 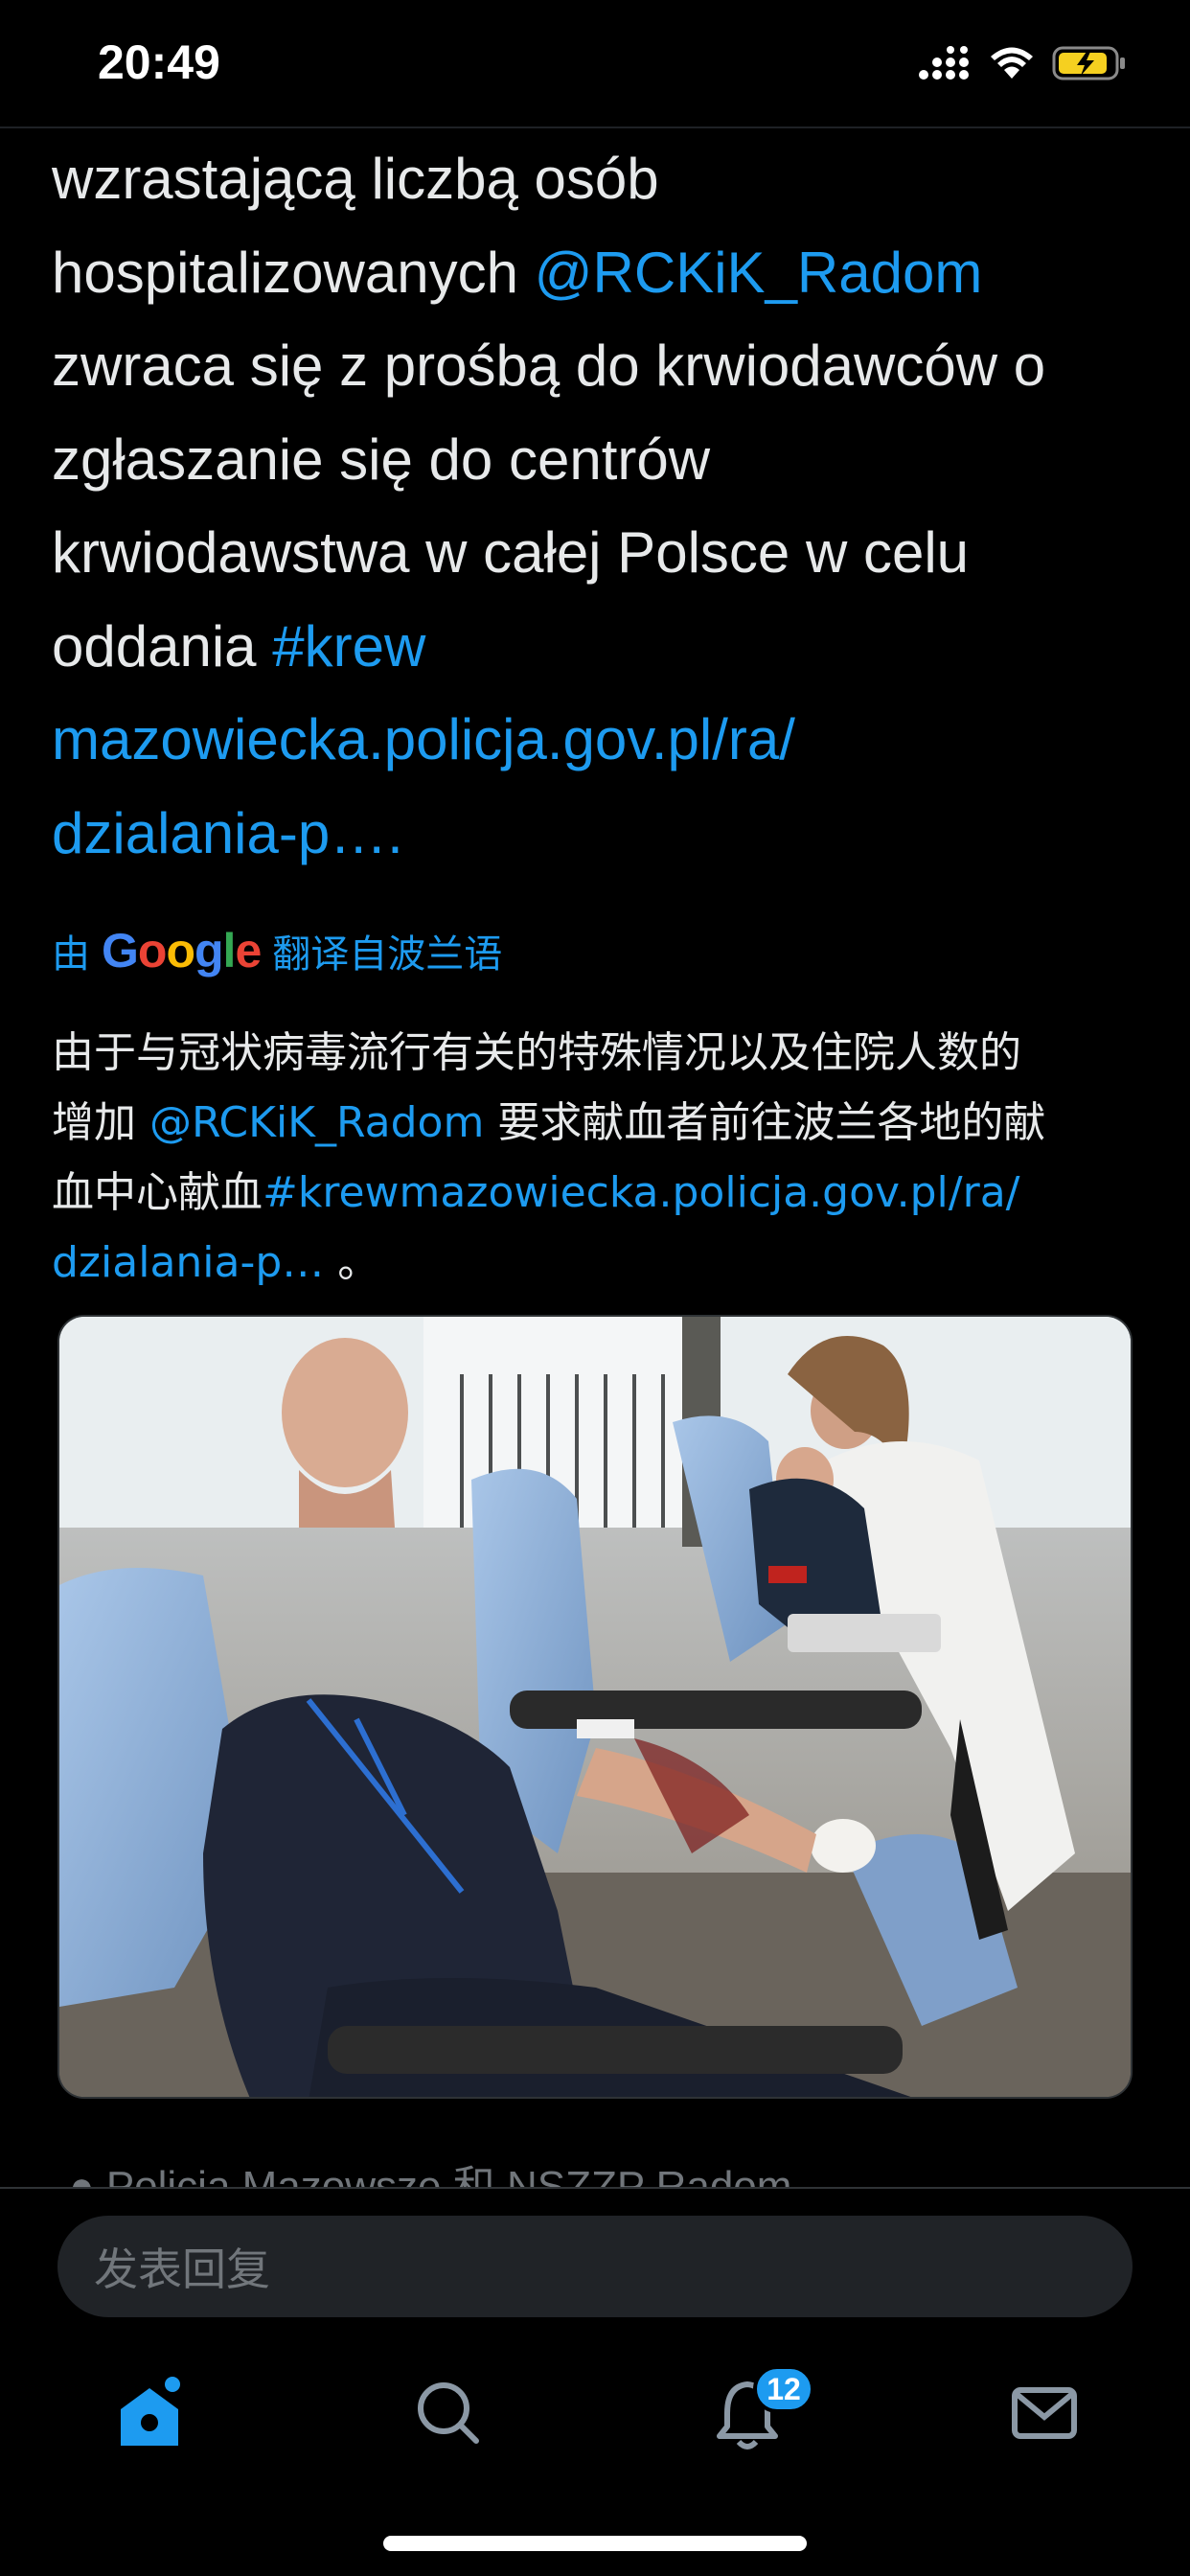 I want to click on tweet-line: zwraca się z prośbą do krwiodawców o, so click(x=549, y=366).